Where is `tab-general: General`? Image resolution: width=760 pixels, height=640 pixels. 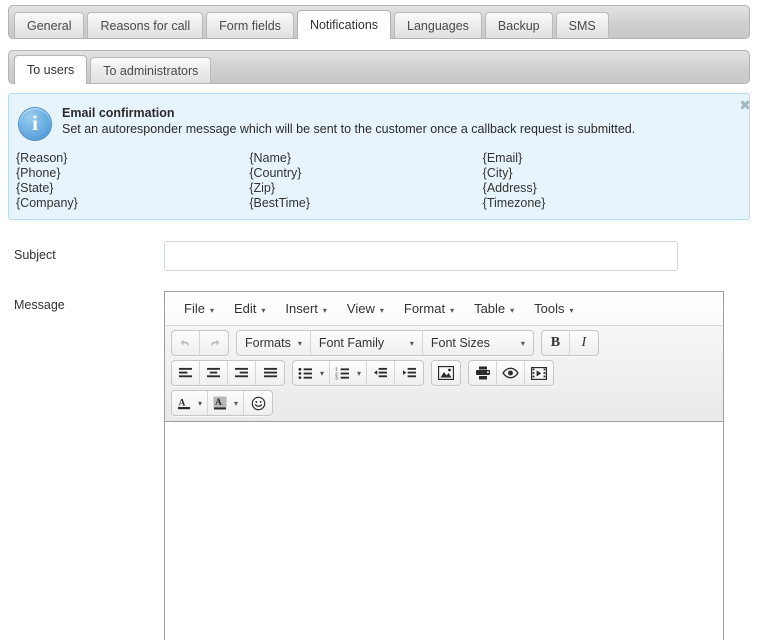
tab-general: General is located at coordinates (49, 25).